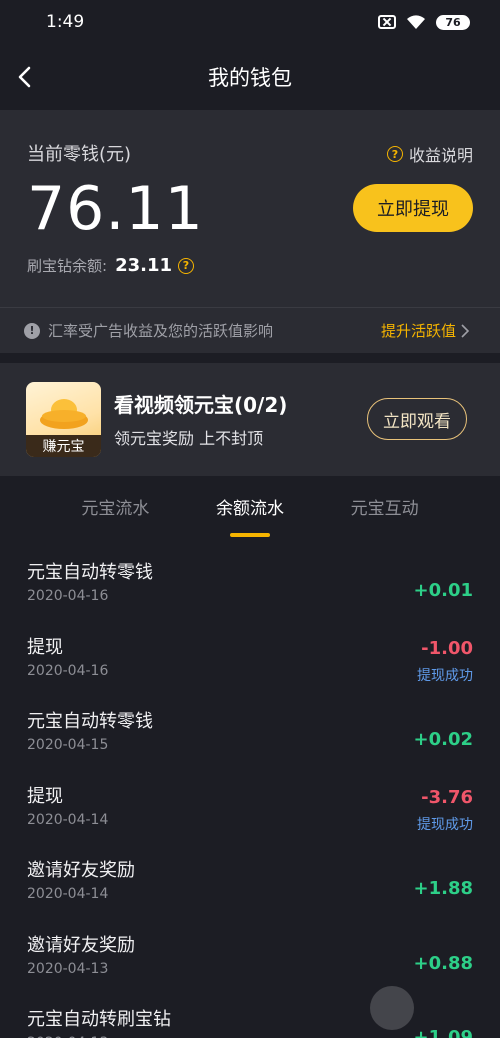  What do you see at coordinates (453, 22) in the screenshot?
I see `battery-icon: 76` at bounding box center [453, 22].